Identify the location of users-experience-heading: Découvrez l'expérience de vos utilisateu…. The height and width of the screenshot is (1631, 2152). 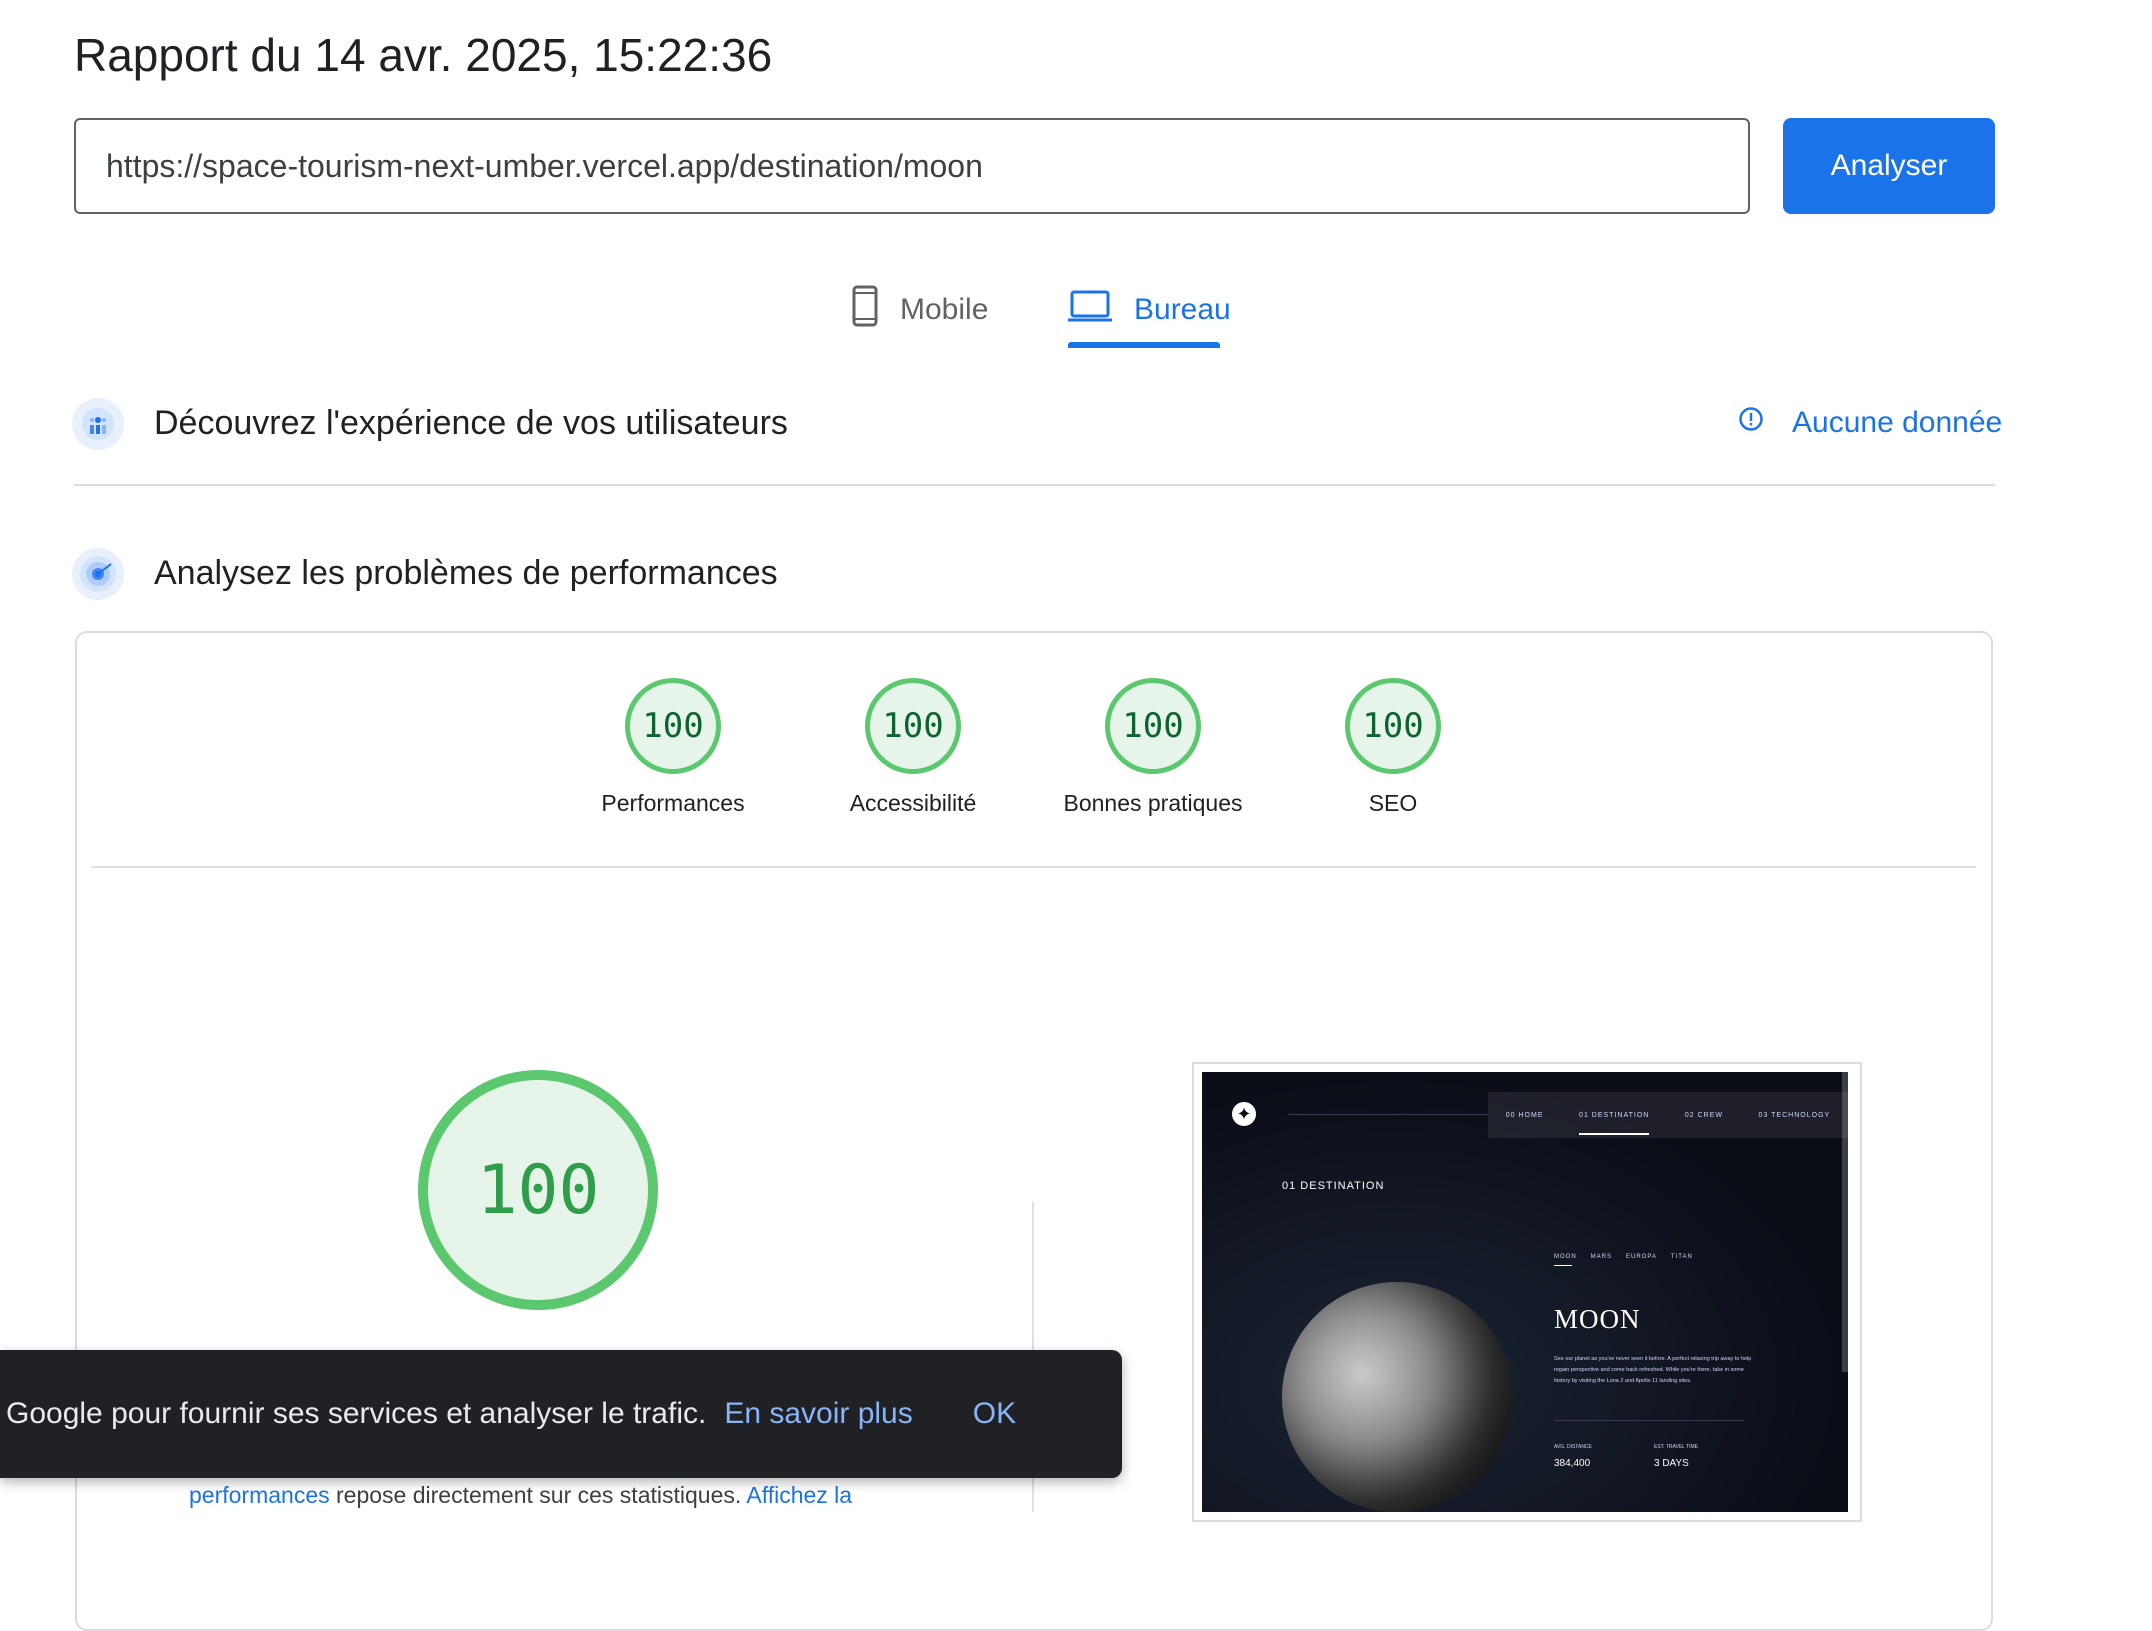
(471, 423).